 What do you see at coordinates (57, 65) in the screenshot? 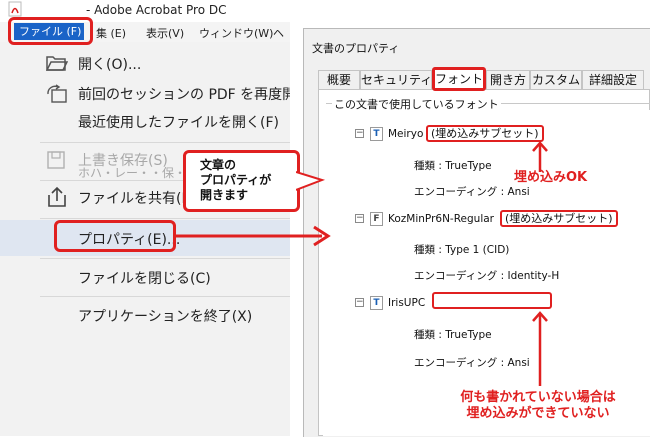
I see `folder-open-icon` at bounding box center [57, 65].